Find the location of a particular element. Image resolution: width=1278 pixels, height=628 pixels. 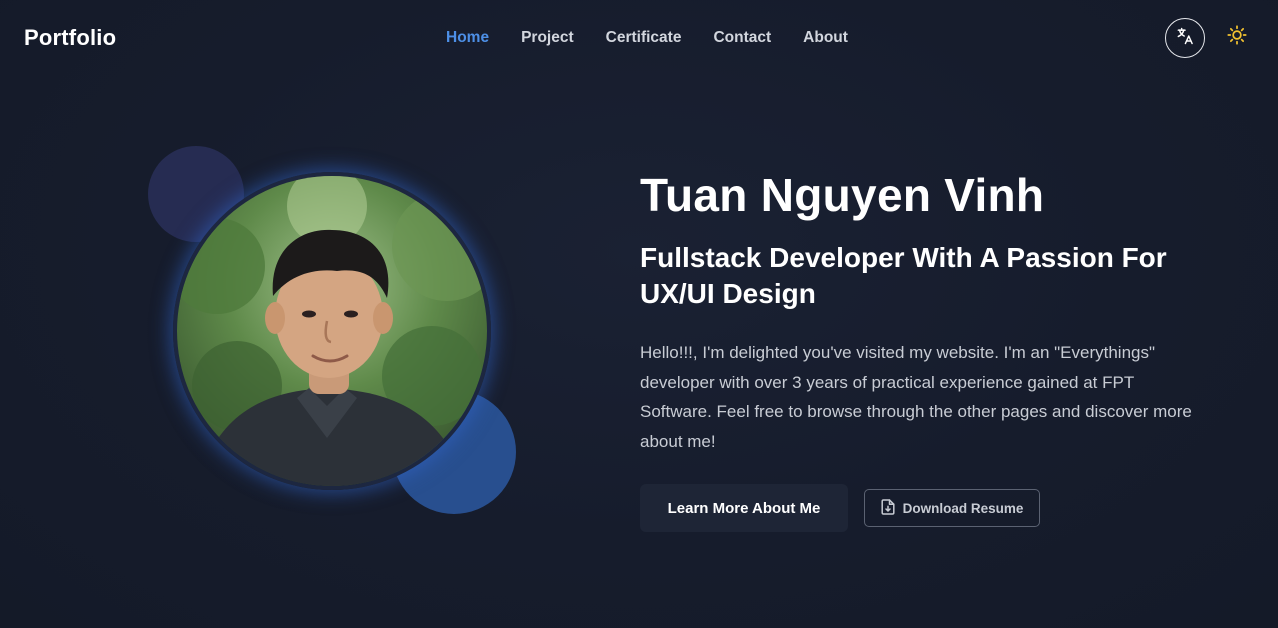

file-download-icon is located at coordinates (888, 508).